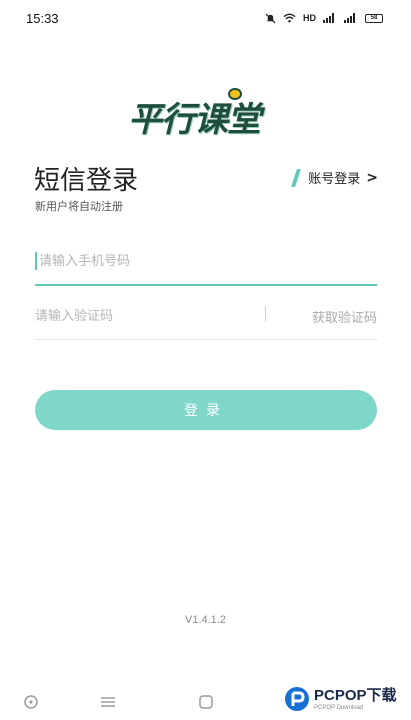 The width and height of the screenshot is (411, 720). What do you see at coordinates (328, 18) in the screenshot?
I see `signal-icon` at bounding box center [328, 18].